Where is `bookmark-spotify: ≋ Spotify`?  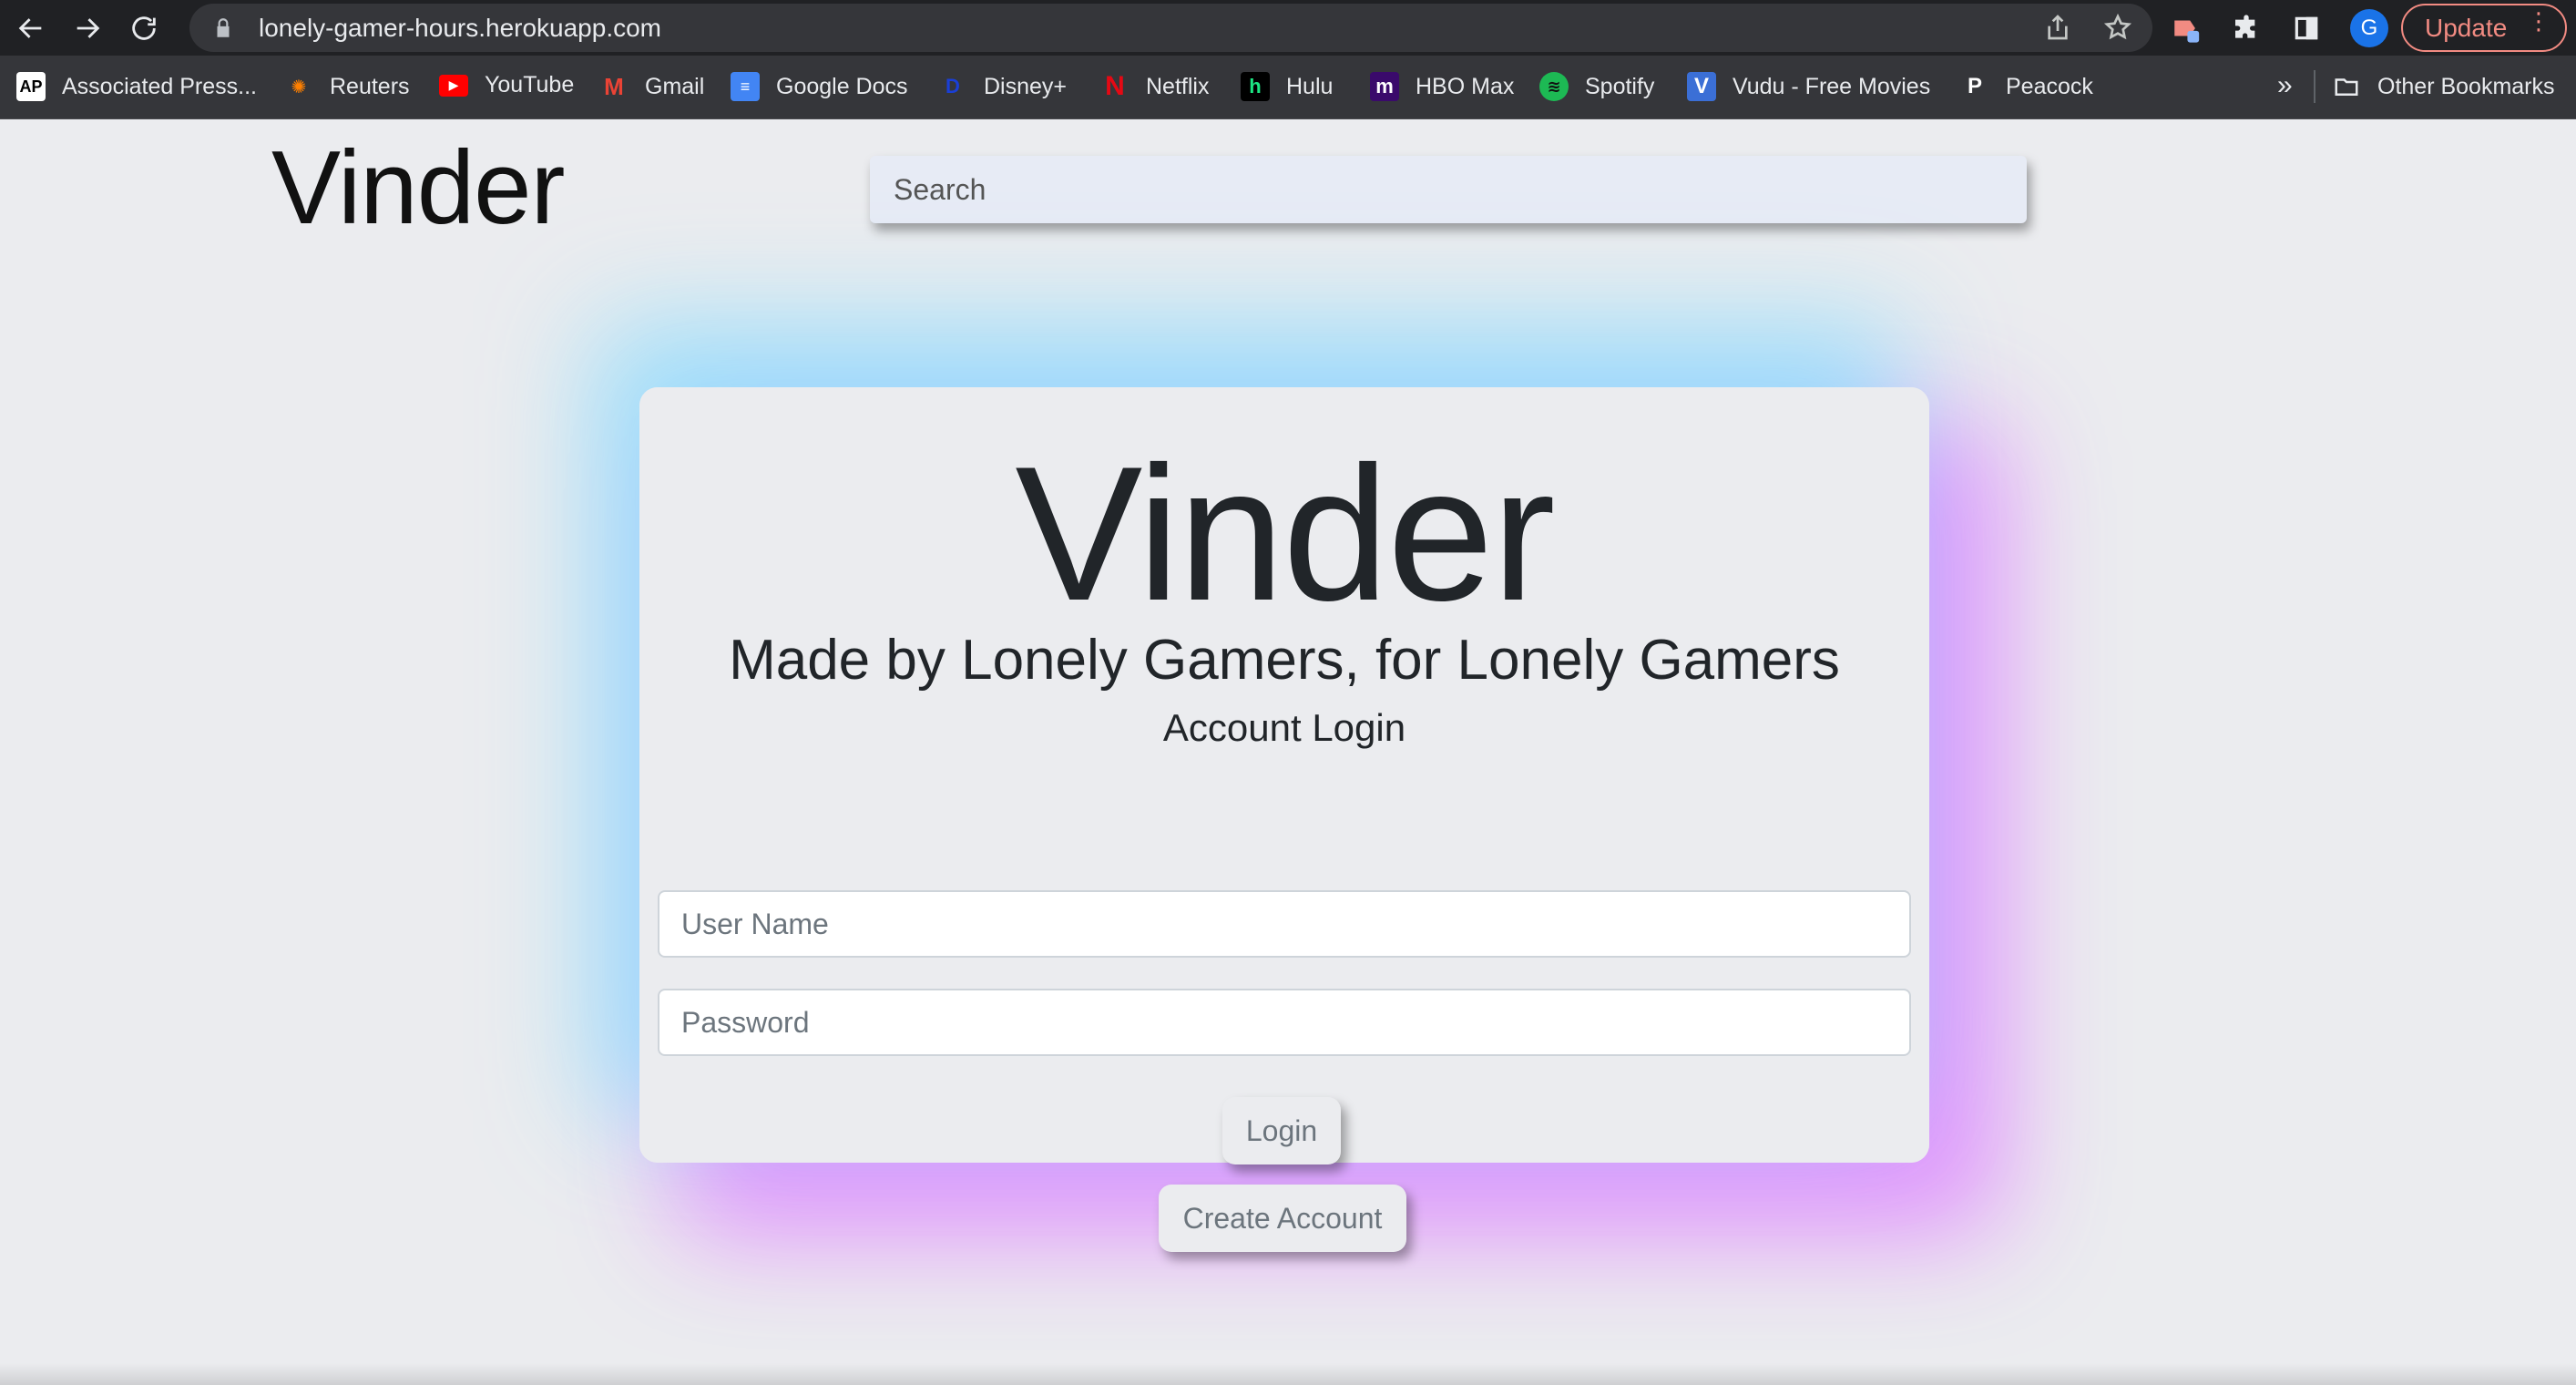
bookmark-spotify: ≋ Spotify is located at coordinates (1596, 86).